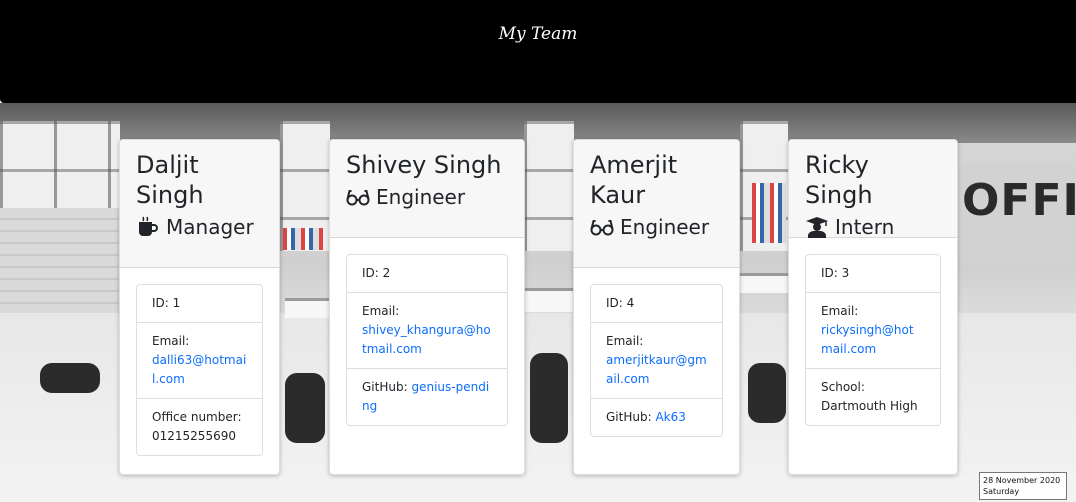  What do you see at coordinates (656, 304) in the screenshot?
I see `employee-id: ID: 4` at bounding box center [656, 304].